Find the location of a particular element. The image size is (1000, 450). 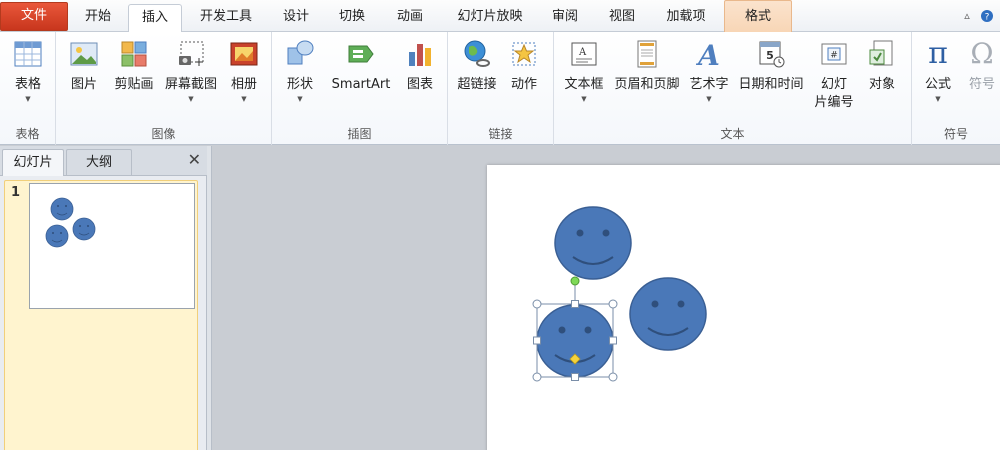

album-label: 相册 is located at coordinates (243, 84).